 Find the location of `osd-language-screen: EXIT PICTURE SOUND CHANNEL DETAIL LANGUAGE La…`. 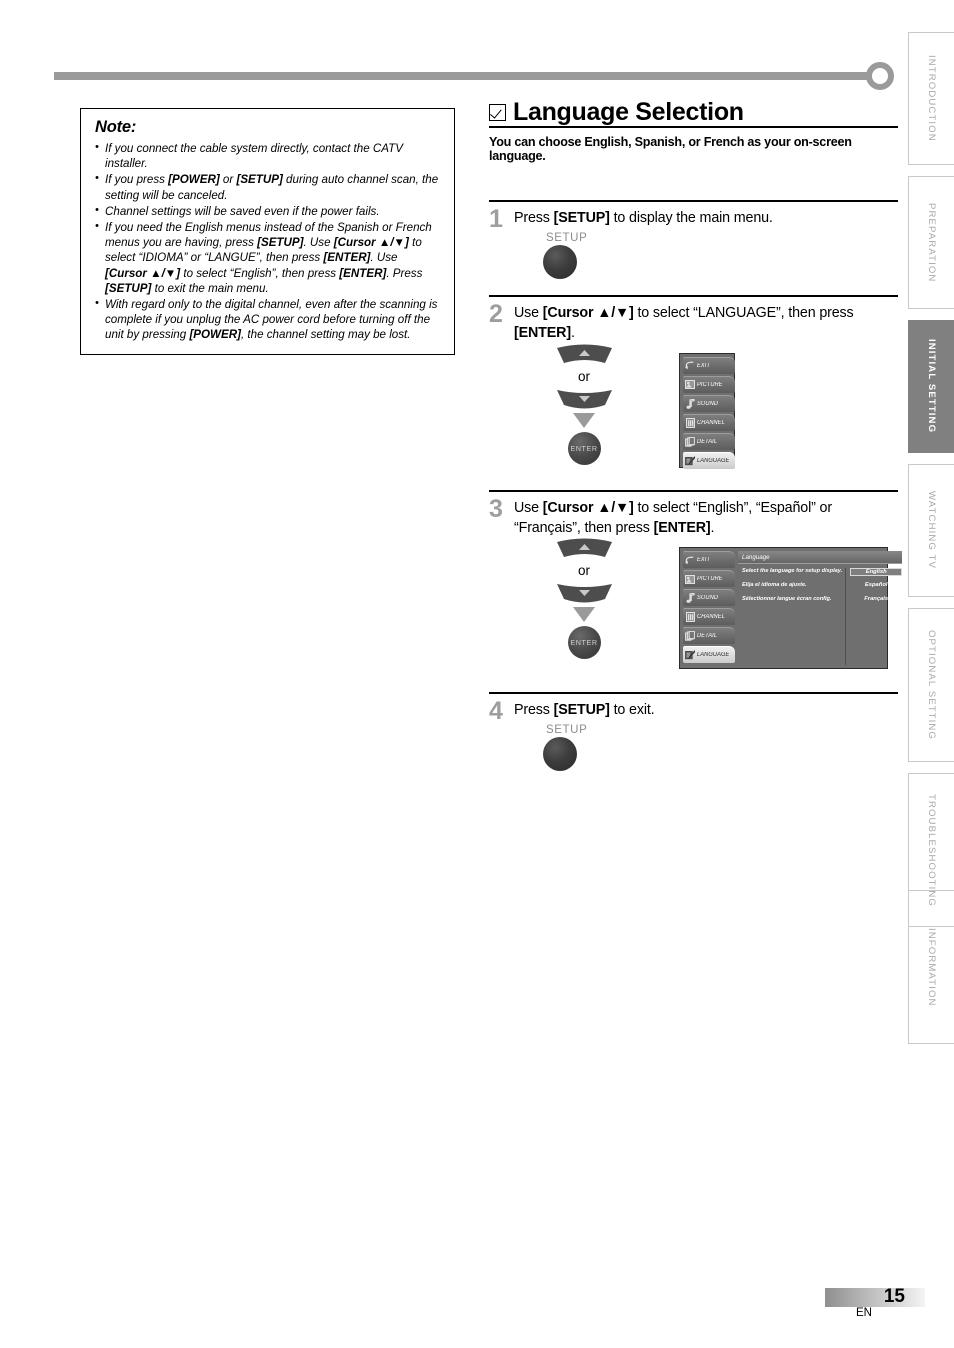

osd-language-screen: EXIT PICTURE SOUND CHANNEL DETAIL LANGUAGE La… is located at coordinates (791, 608).